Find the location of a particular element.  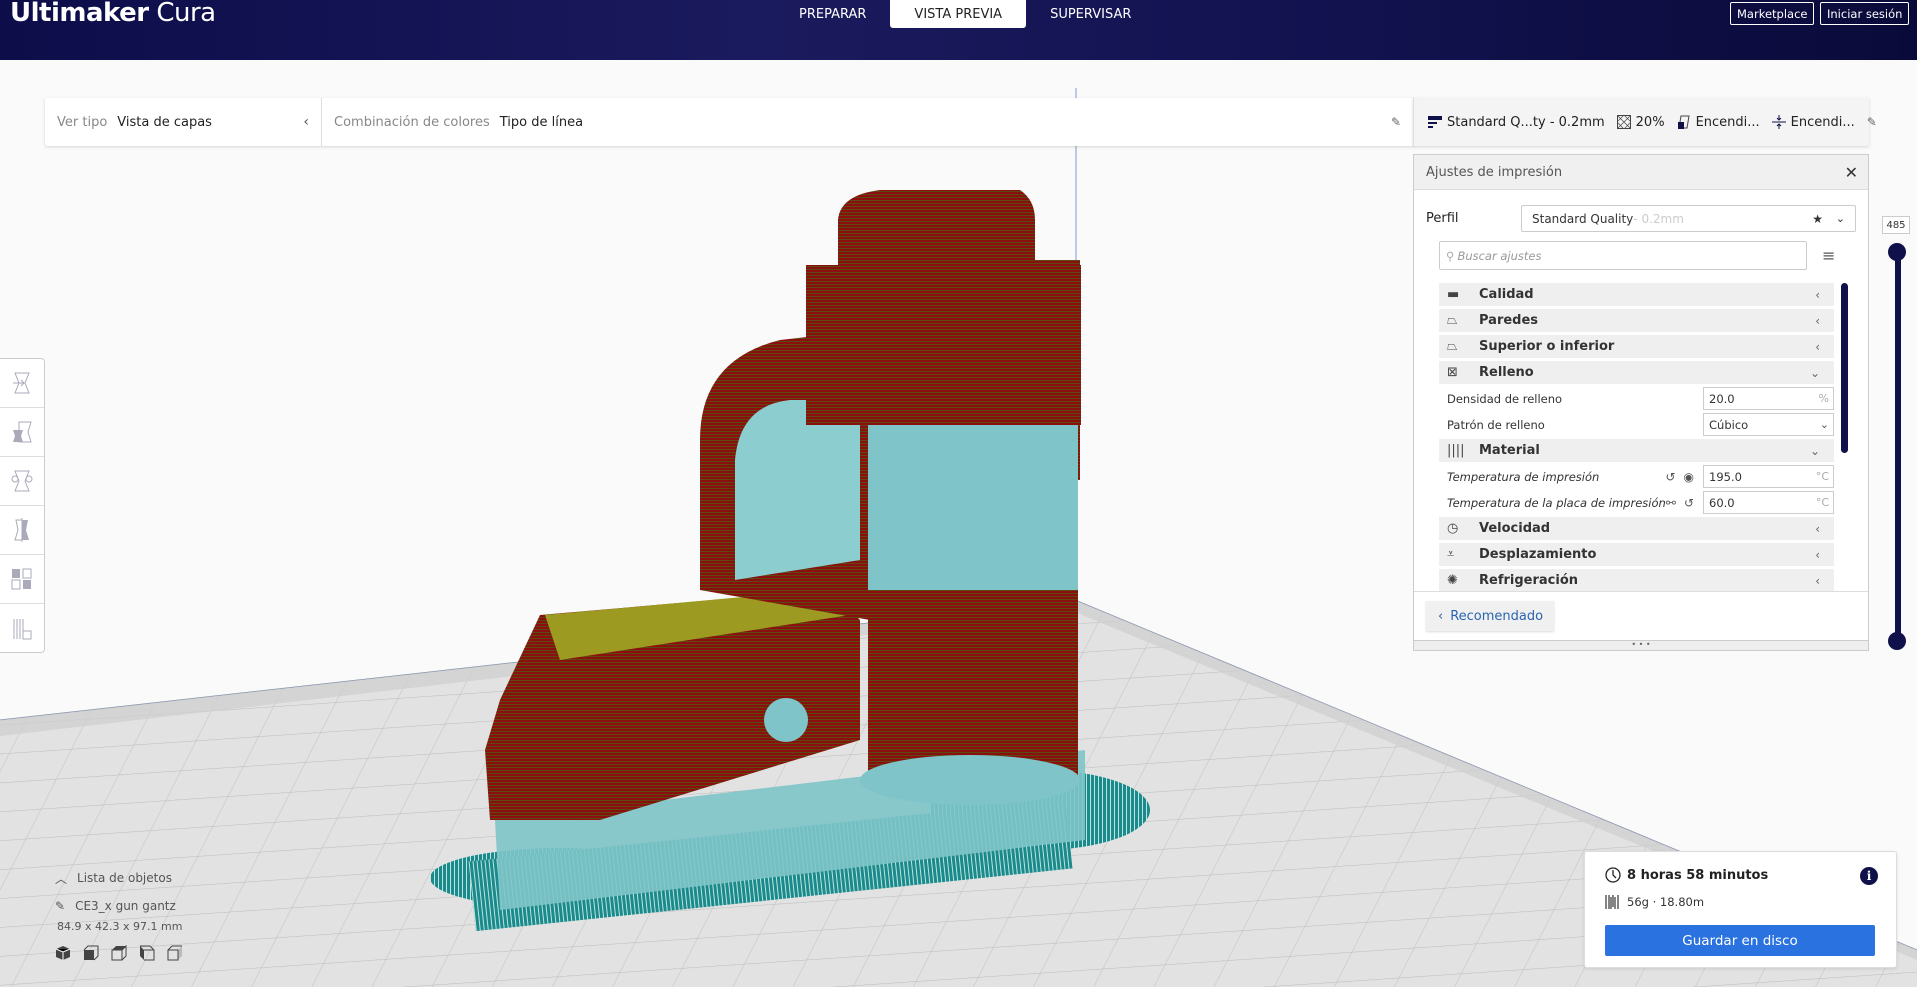

category-superior-inferior: ⏢ Superior o inferior ‹ is located at coordinates (1636, 346).